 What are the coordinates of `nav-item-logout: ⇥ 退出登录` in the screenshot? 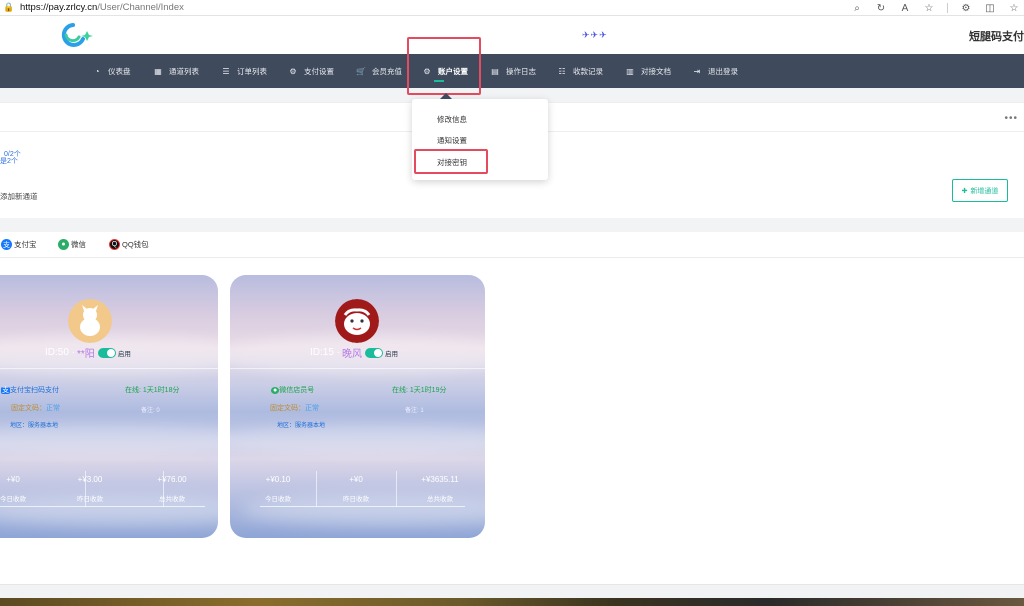 It's located at (715, 71).